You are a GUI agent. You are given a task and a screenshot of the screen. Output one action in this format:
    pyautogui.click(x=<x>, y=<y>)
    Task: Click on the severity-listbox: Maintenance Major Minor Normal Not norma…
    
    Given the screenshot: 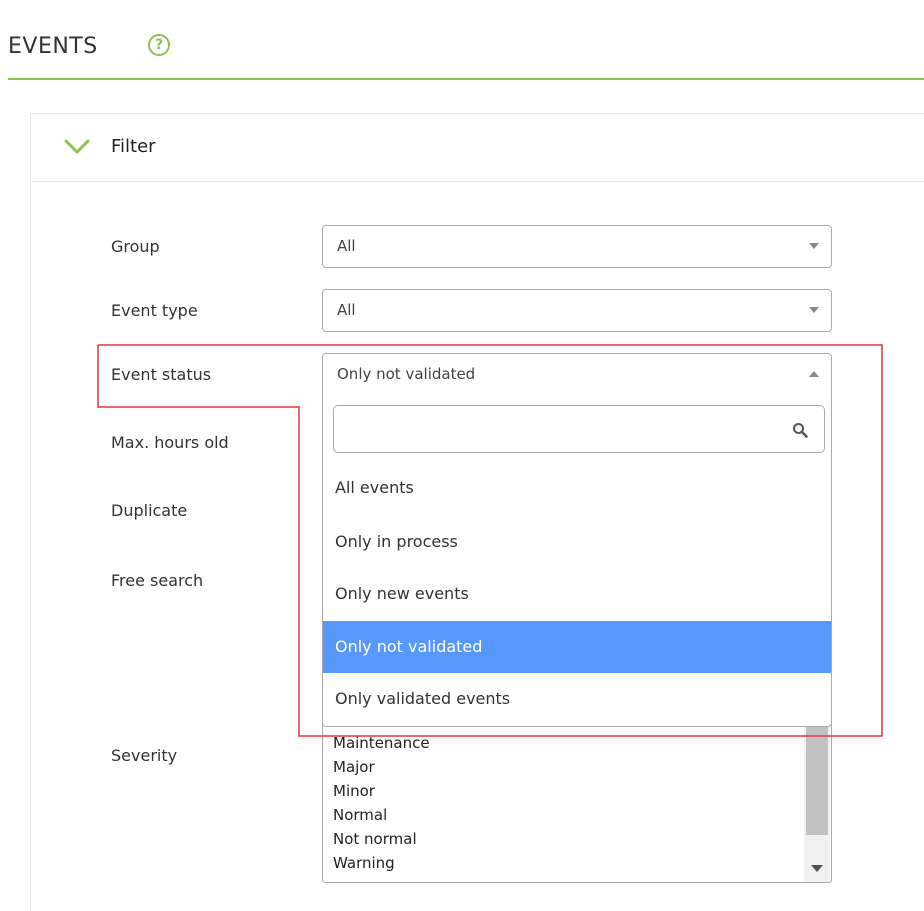 What is the action you would take?
    pyautogui.click(x=577, y=801)
    